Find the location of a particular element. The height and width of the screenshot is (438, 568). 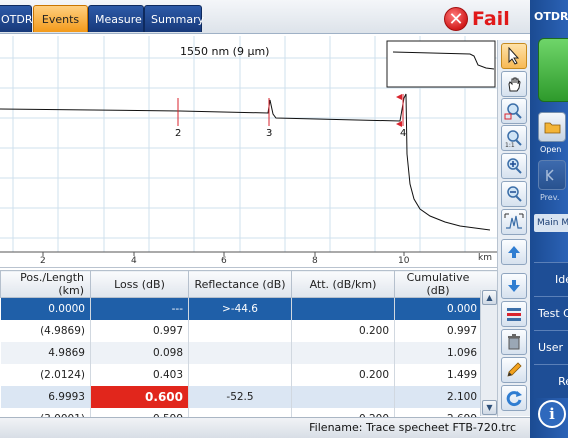

scroll-down-icon: ▼ is located at coordinates (489, 407).